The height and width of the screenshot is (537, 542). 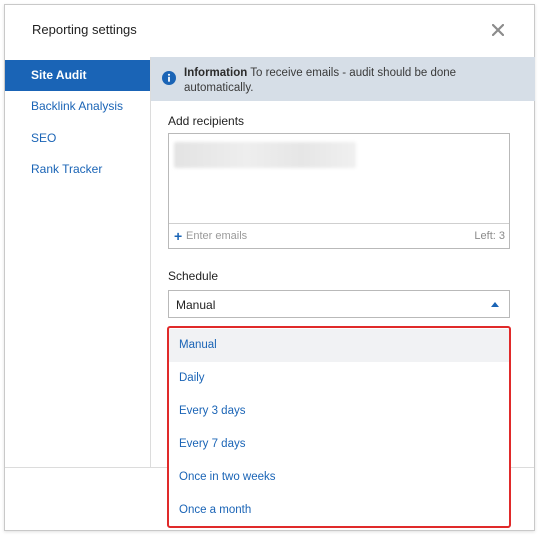 What do you see at coordinates (339, 304) in the screenshot?
I see `schedule-select: Manual` at bounding box center [339, 304].